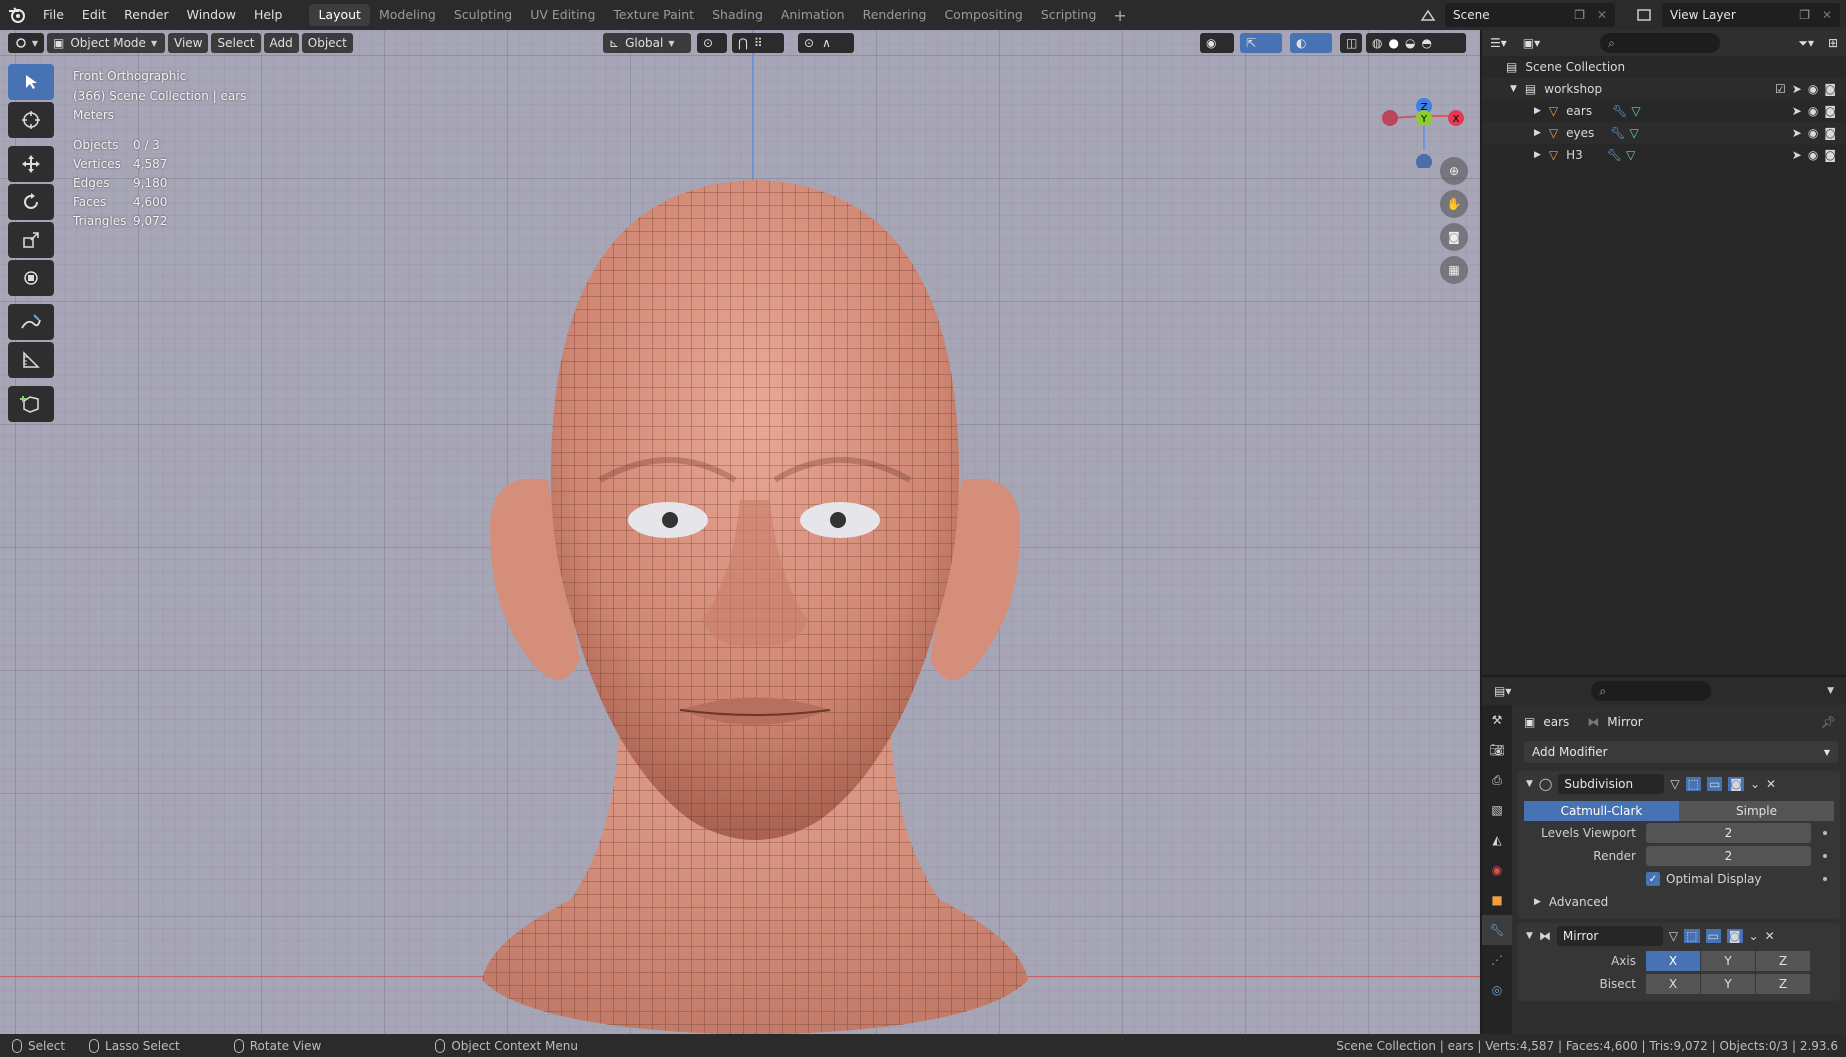 This screenshot has height=1057, width=1846. What do you see at coordinates (1497, 750) in the screenshot?
I see `tab-render: 📷︎` at bounding box center [1497, 750].